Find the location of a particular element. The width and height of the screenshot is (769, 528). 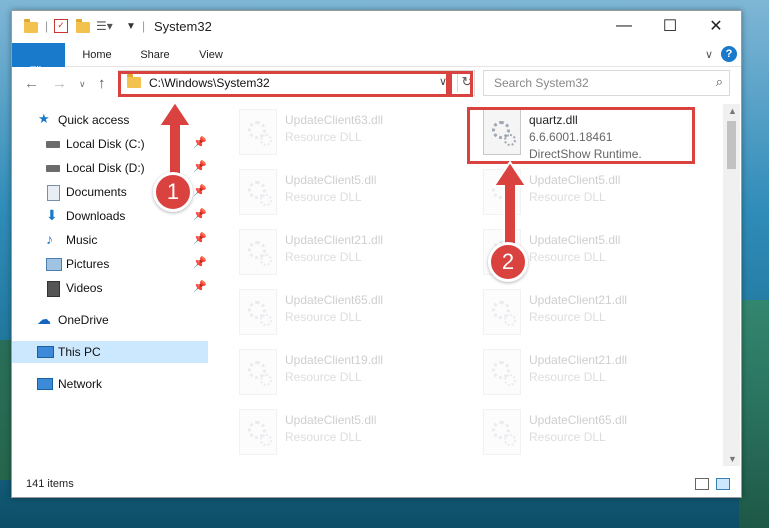

vertical-scrollbar: ▲ ▼ is located at coordinates (731, 285).